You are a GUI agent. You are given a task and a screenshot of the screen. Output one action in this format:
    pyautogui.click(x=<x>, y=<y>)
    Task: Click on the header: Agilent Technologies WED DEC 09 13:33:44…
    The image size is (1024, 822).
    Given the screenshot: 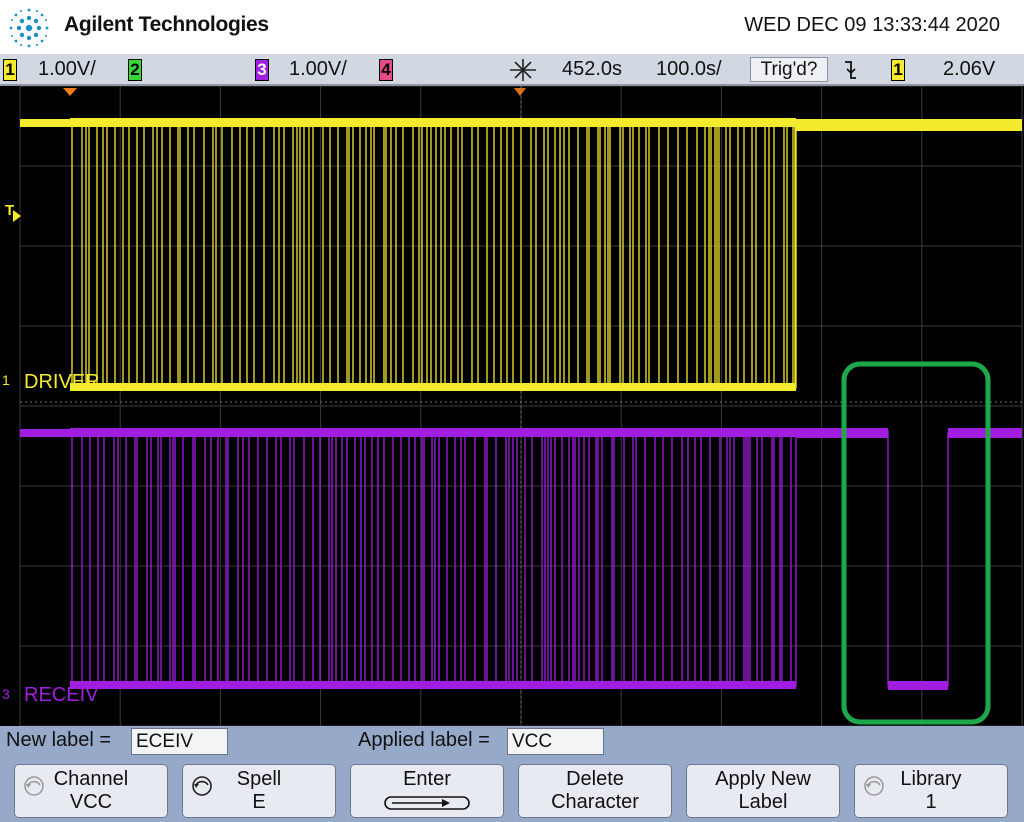 What is the action you would take?
    pyautogui.click(x=512, y=27)
    